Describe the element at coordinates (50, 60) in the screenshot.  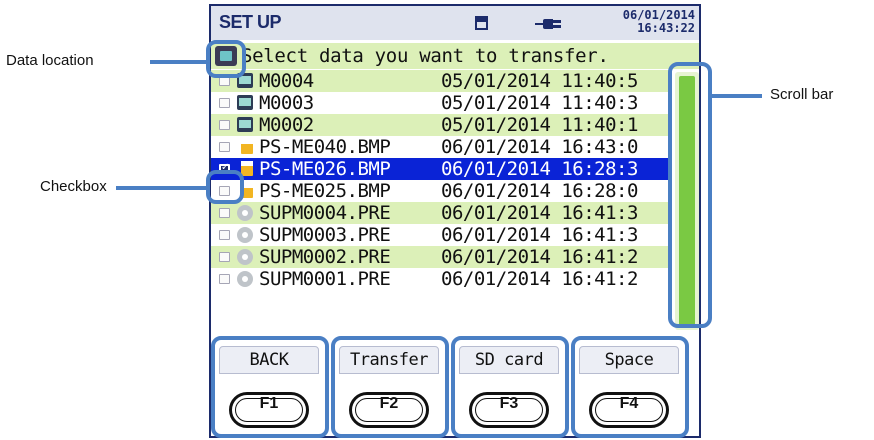
I see `callout-data-location-label: Data location` at that location.